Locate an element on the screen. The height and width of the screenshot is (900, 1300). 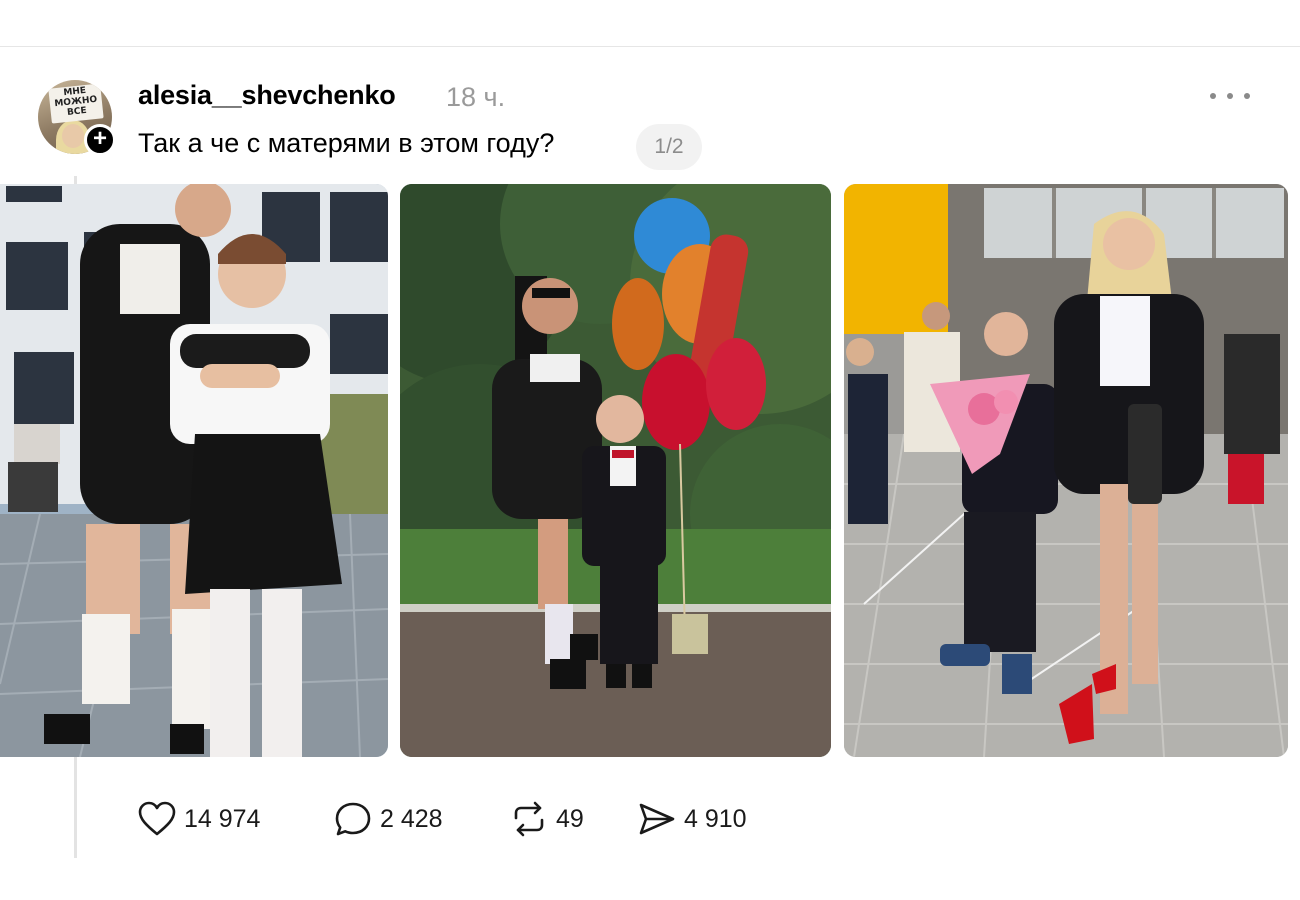
comment-button: 2 428 is located at coordinates (388, 819).